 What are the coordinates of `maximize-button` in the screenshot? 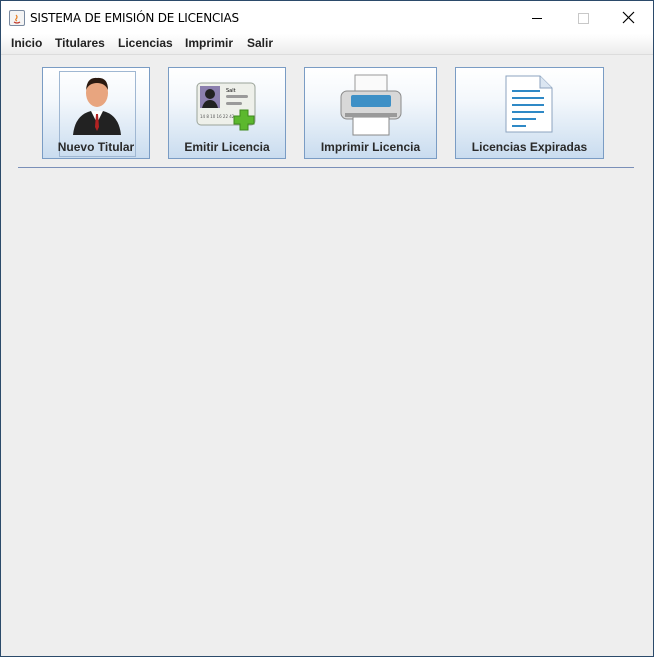 It's located at (583, 17).